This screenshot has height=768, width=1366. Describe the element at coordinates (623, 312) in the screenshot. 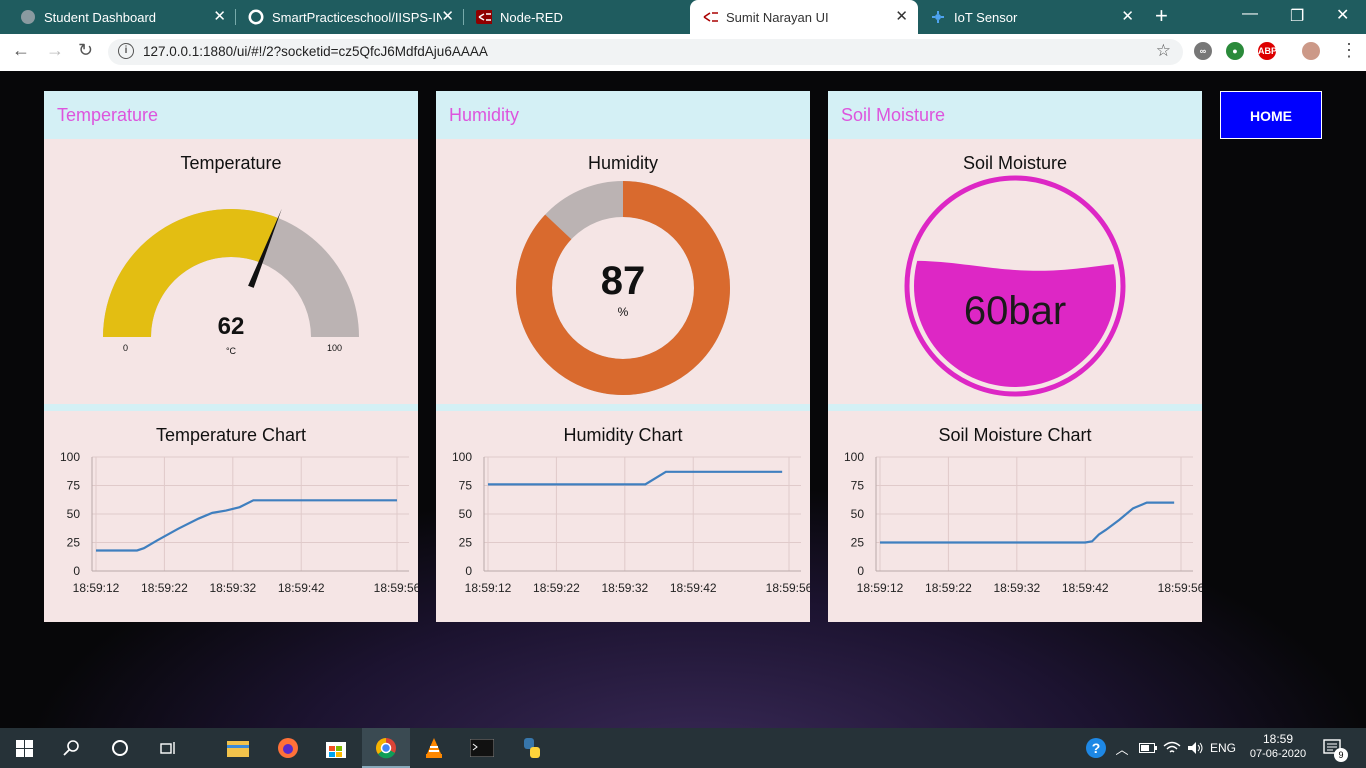

I see `gauge-unit: %` at that location.